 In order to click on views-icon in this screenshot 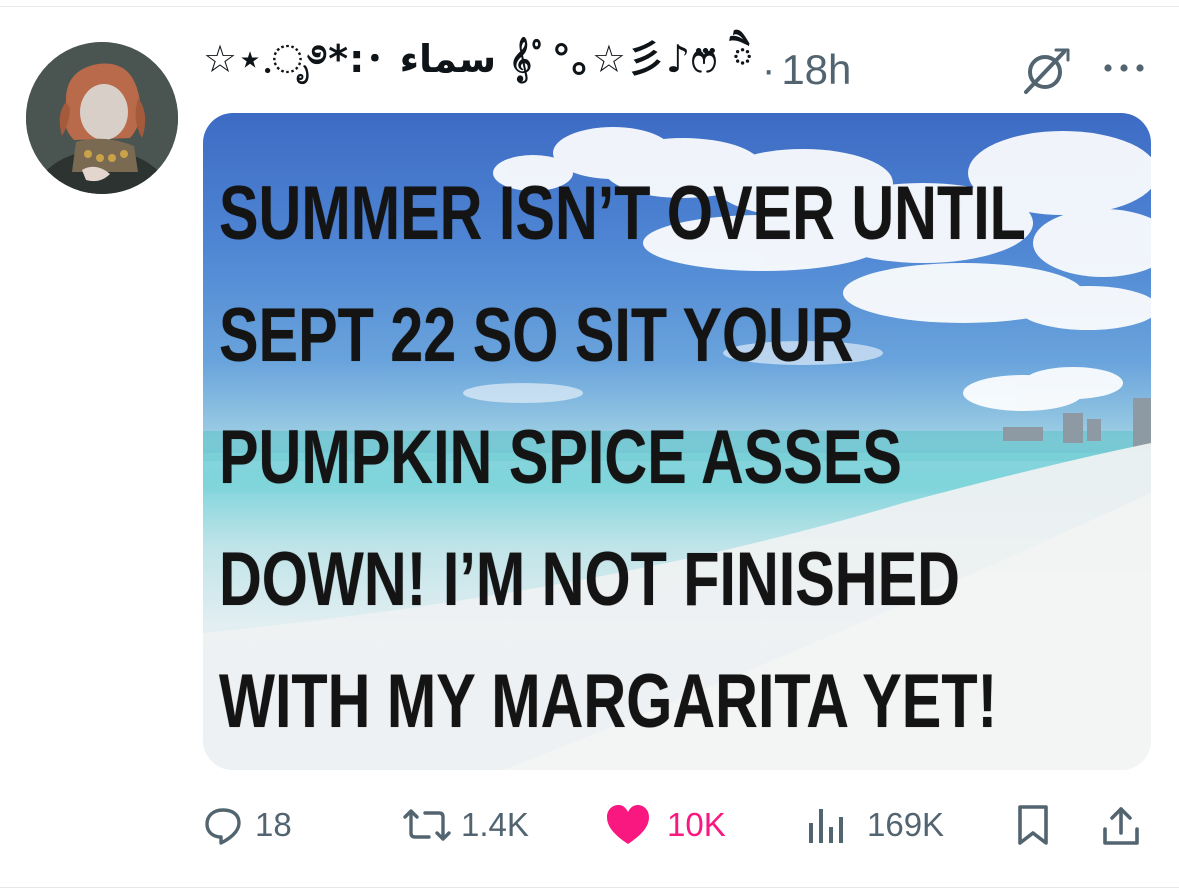, I will do `click(826, 826)`.